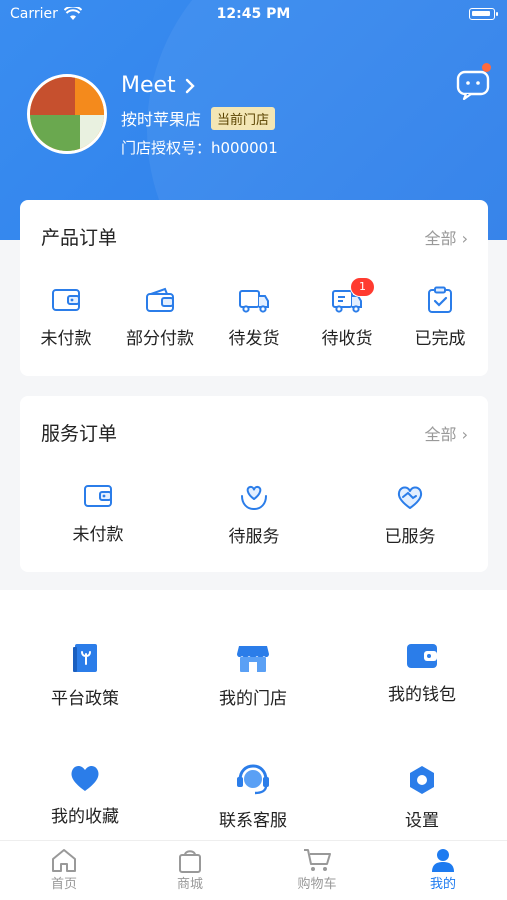  Describe the element at coordinates (410, 497) in the screenshot. I see `handshake-heart-icon` at that location.